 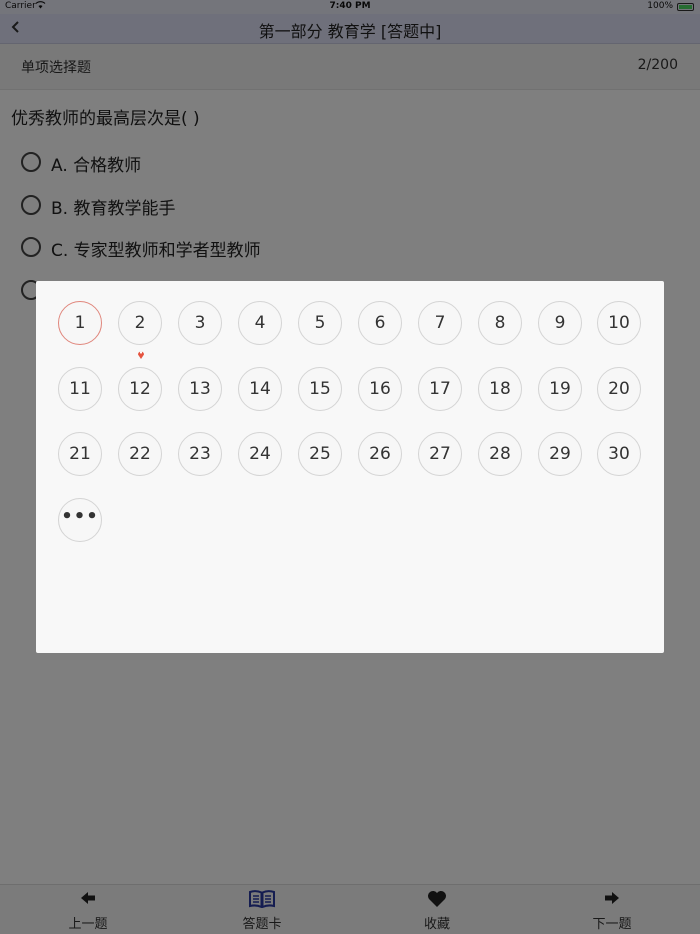 What do you see at coordinates (500, 323) in the screenshot?
I see `question-number: 8` at bounding box center [500, 323].